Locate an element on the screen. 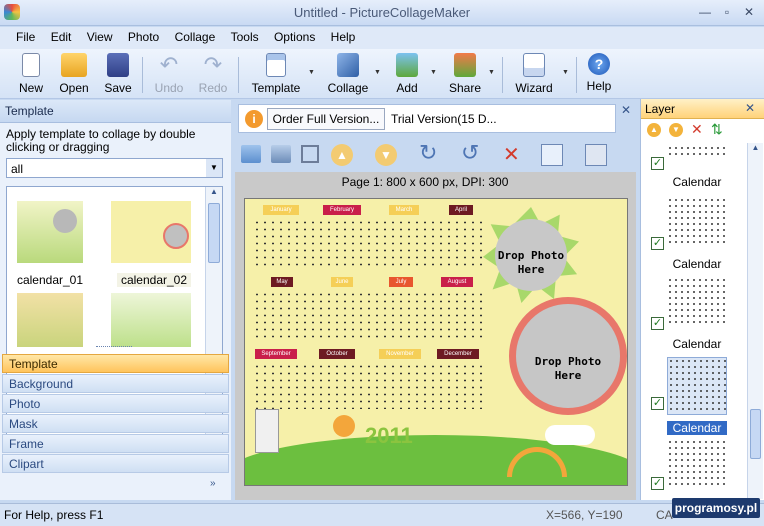 The image size is (764, 526). layer-item: ✓ is located at coordinates (695, 469).